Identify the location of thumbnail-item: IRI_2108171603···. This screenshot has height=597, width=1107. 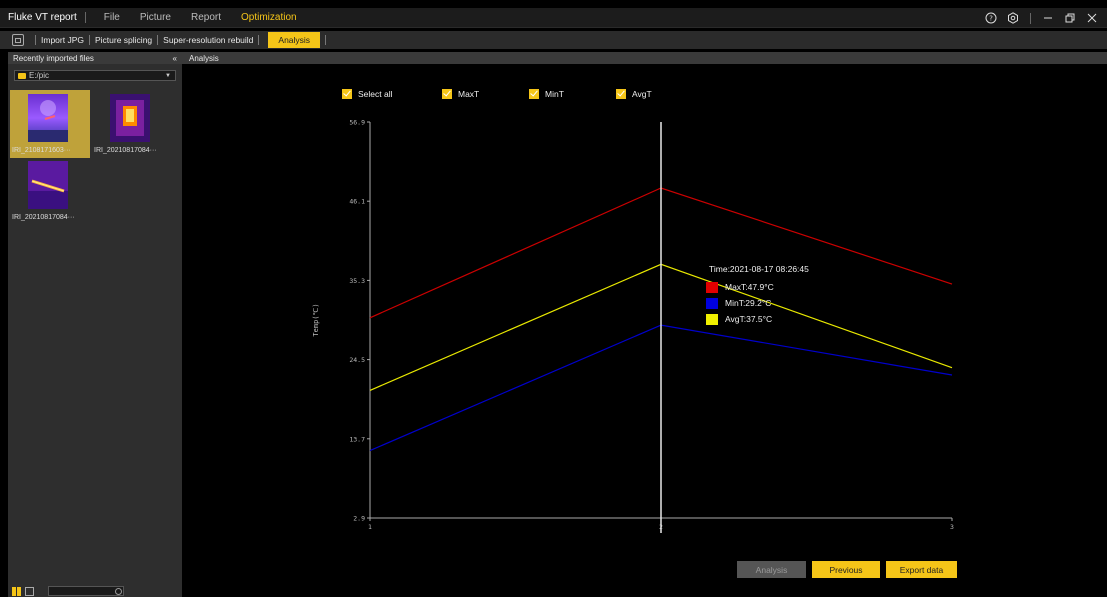
(50, 124).